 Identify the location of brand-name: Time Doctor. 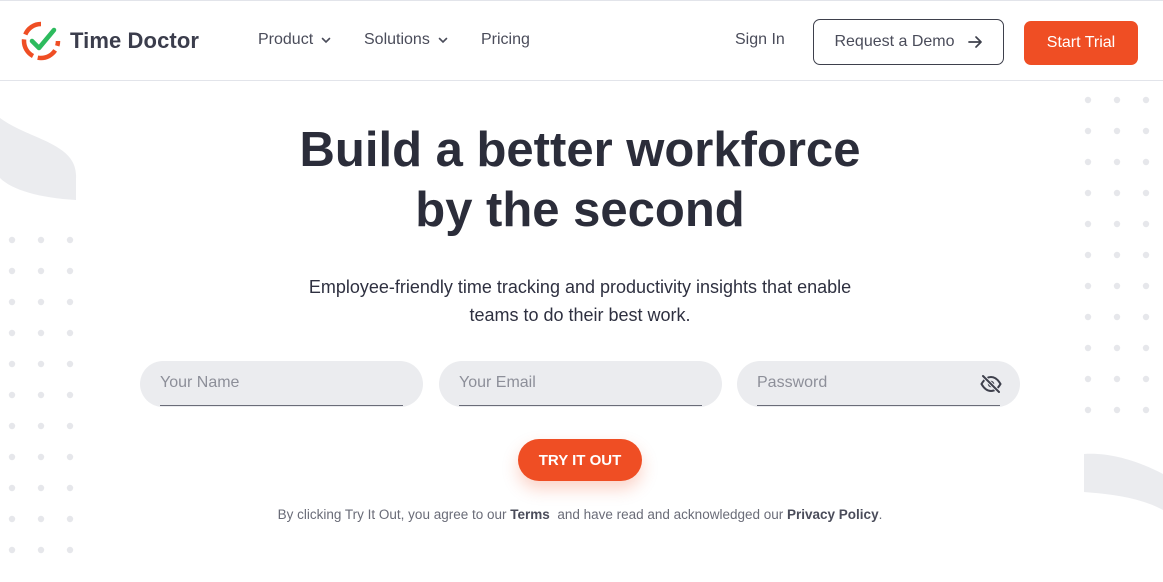
(135, 40).